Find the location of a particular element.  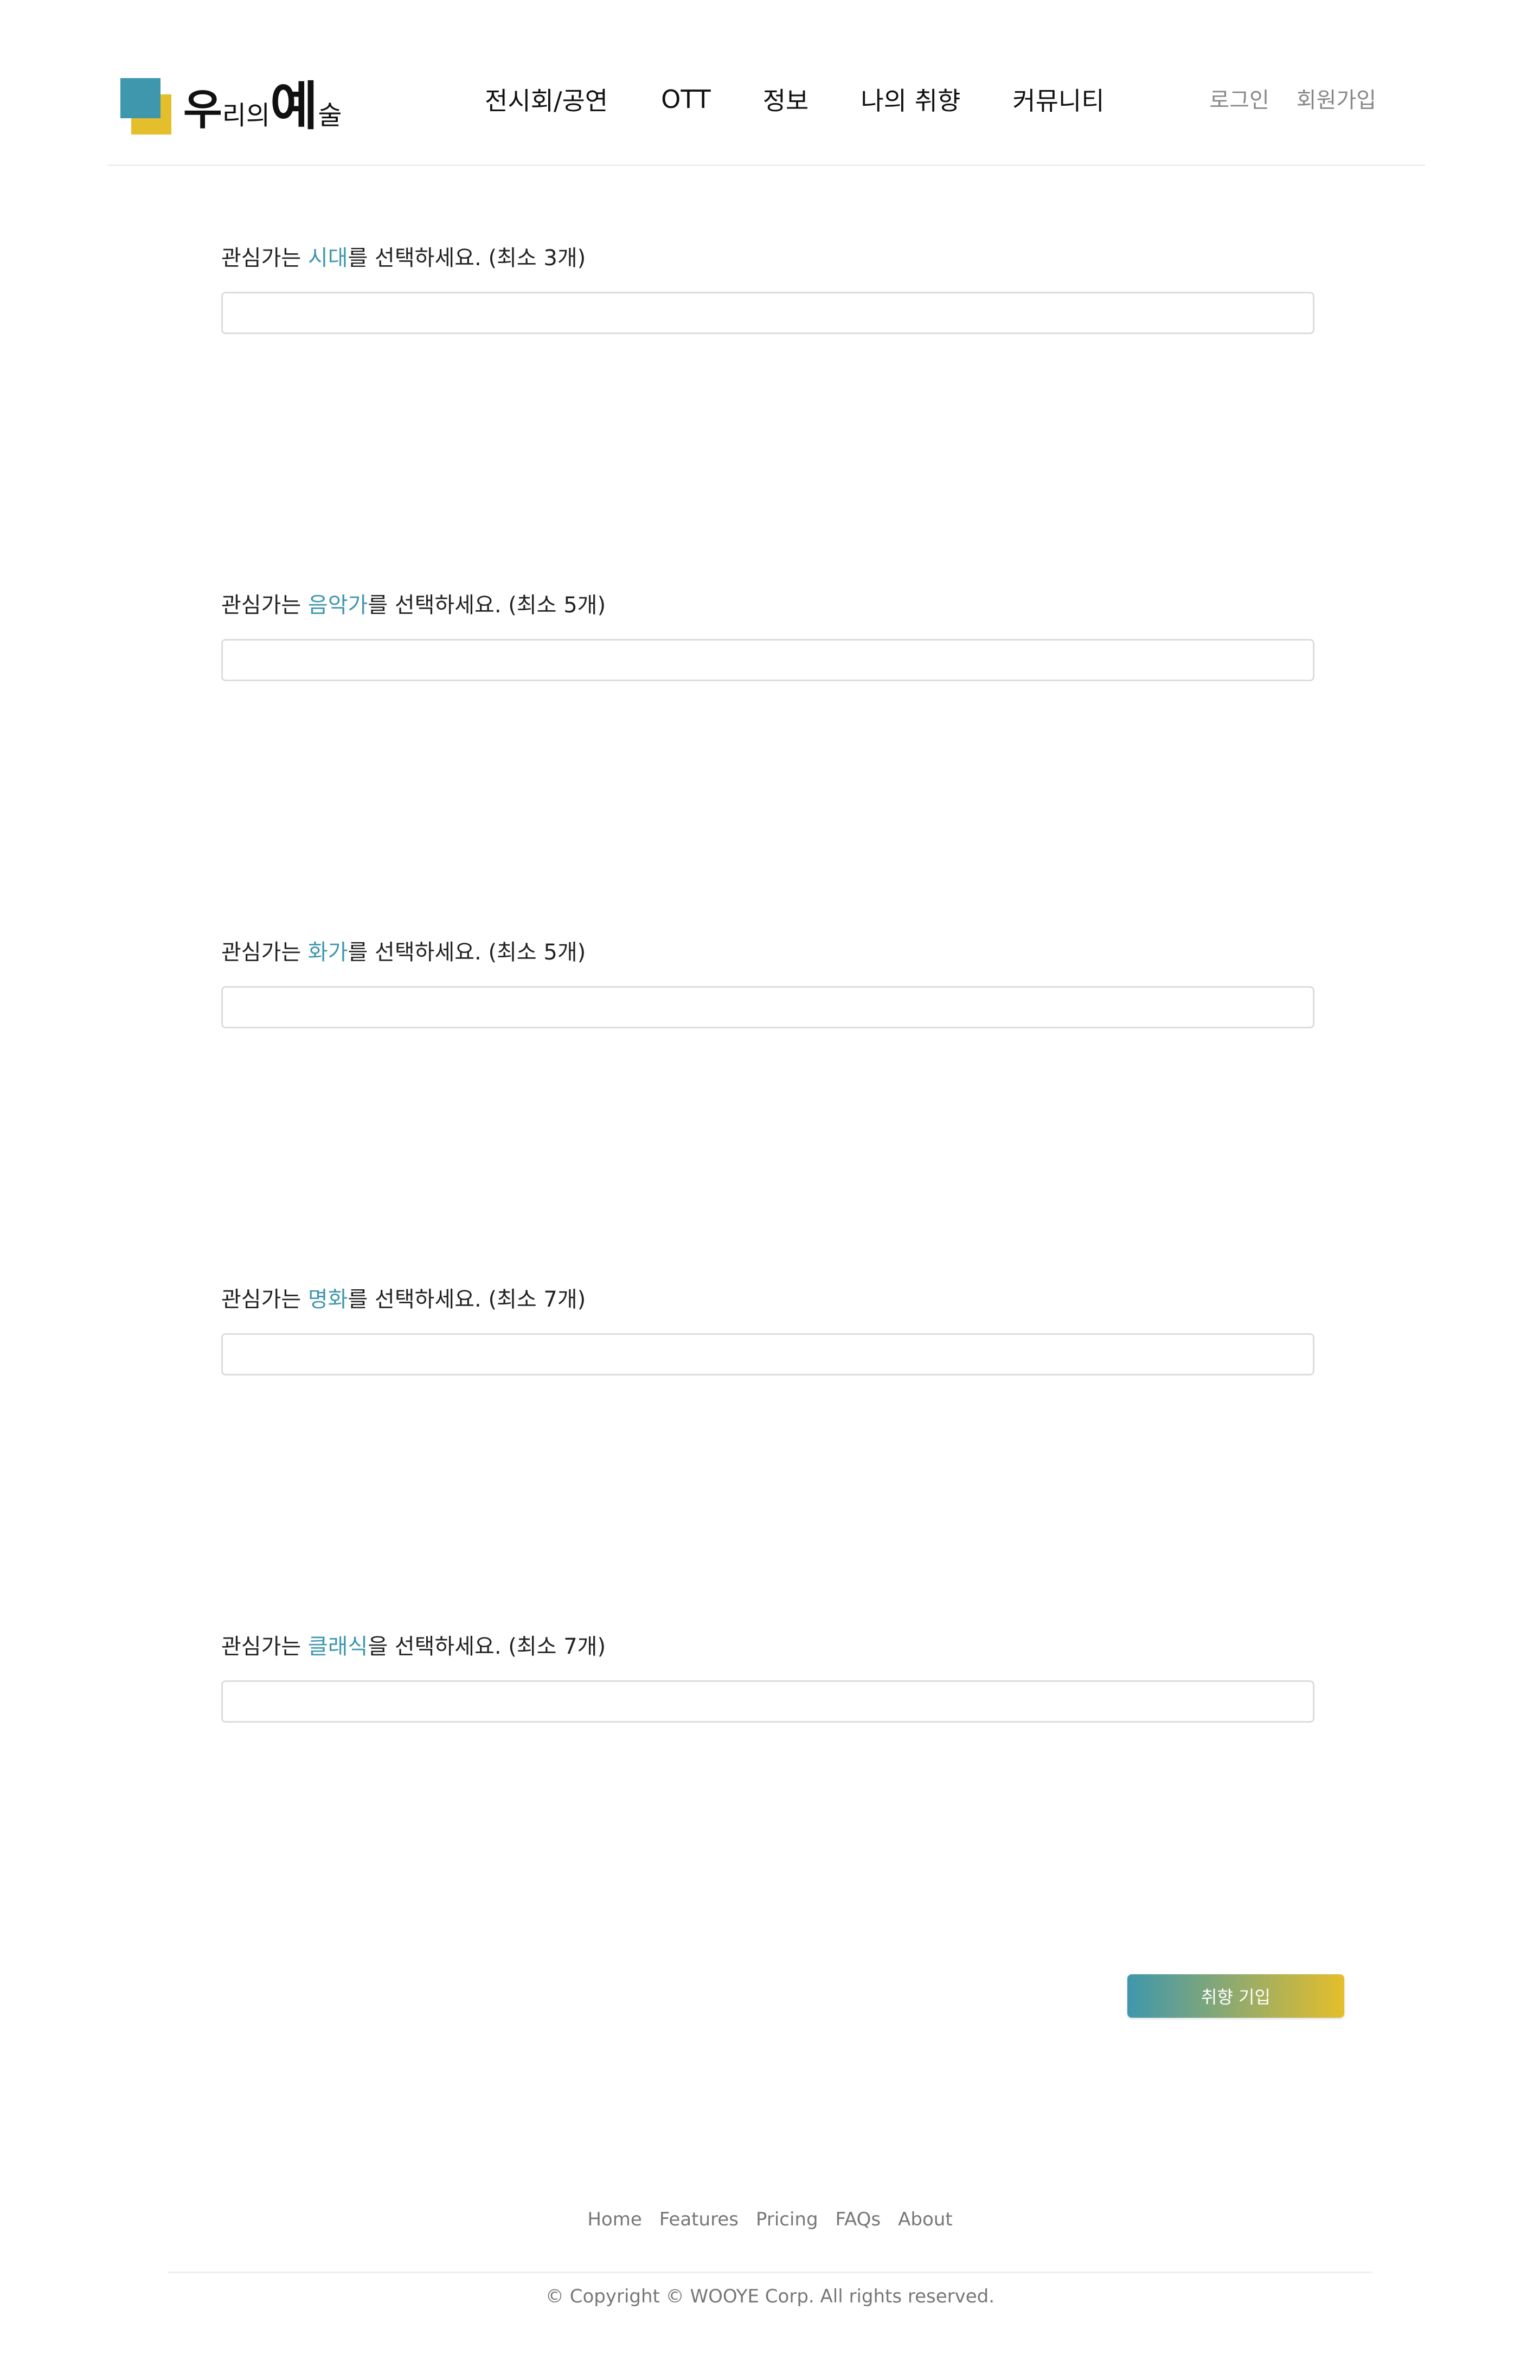

question-highlight: 화가 is located at coordinates (328, 952).